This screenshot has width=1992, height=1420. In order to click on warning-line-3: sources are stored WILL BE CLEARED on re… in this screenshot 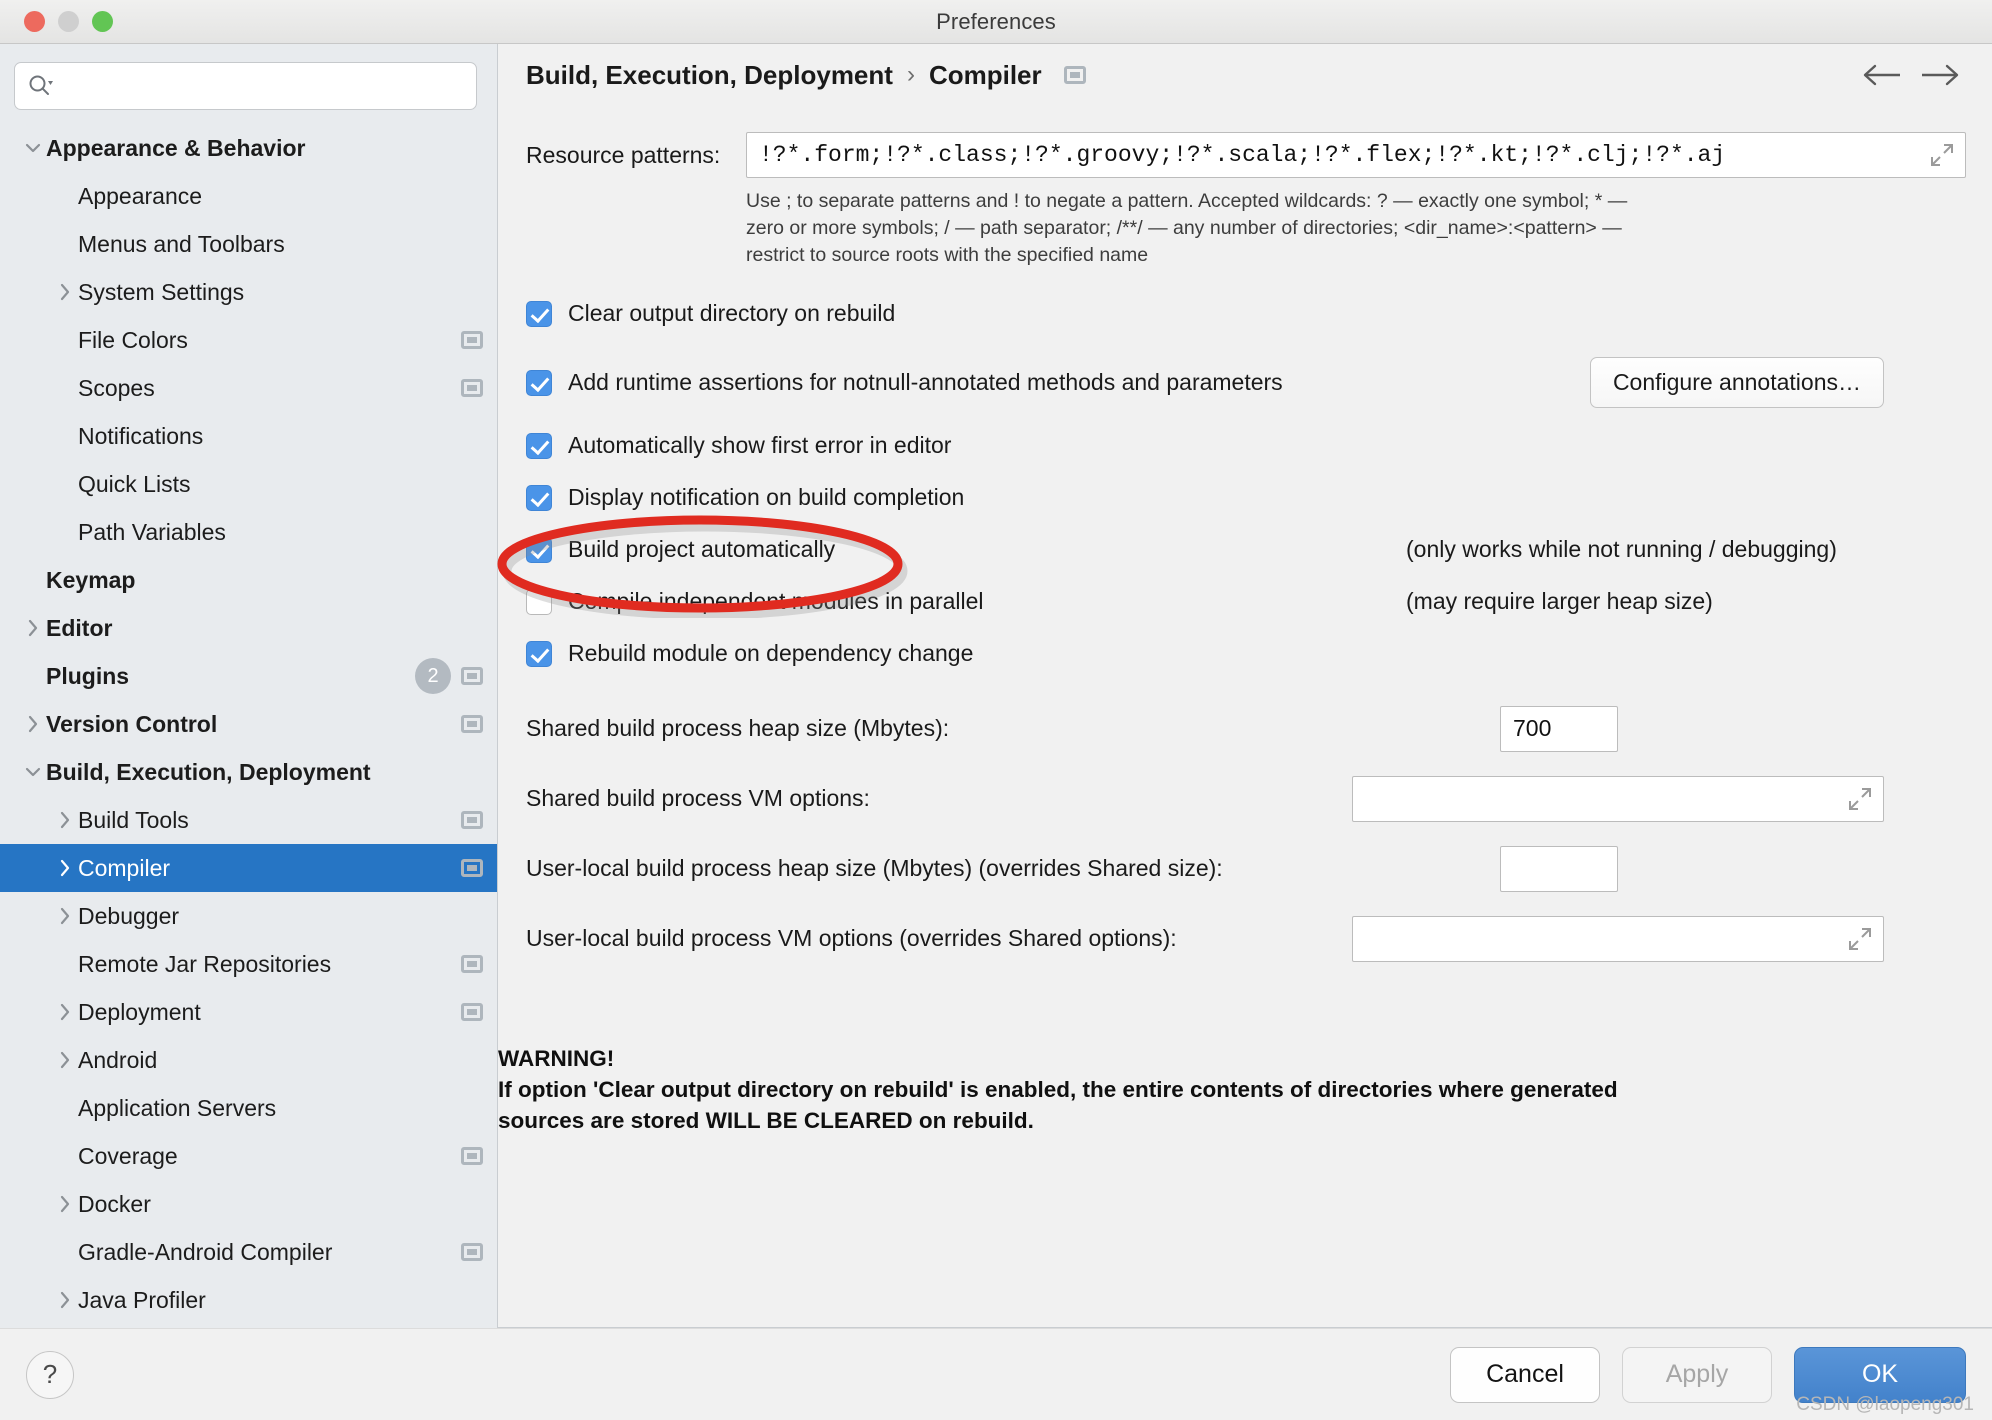, I will do `click(766, 1120)`.